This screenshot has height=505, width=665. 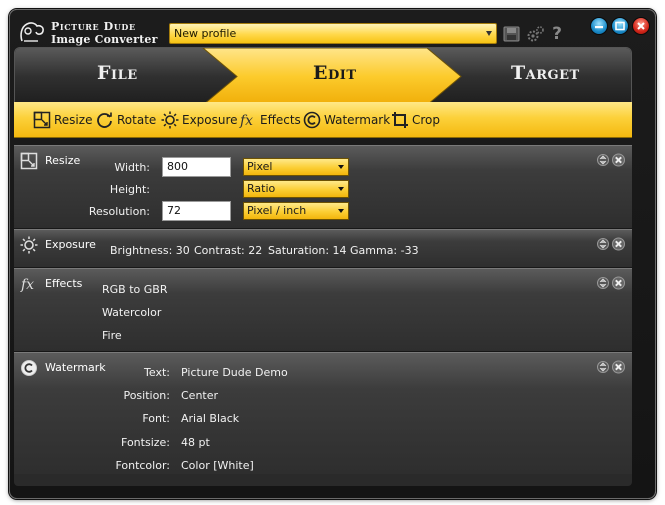 What do you see at coordinates (129, 189) in the screenshot?
I see `height-label: Height:` at bounding box center [129, 189].